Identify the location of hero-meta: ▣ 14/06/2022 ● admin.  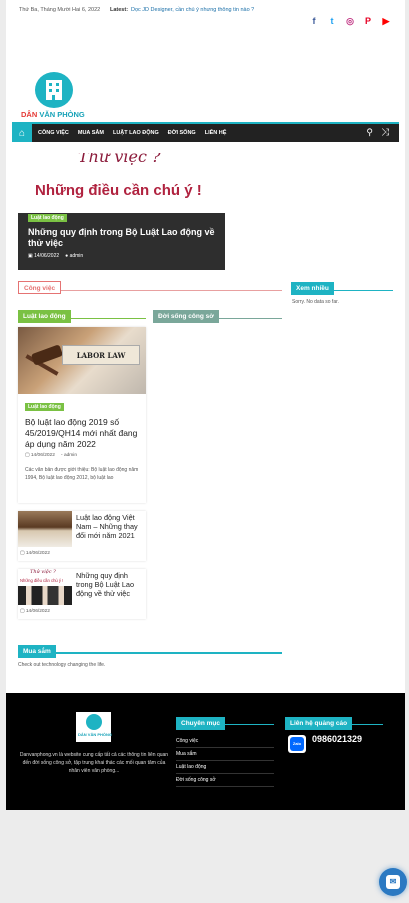
(55, 256).